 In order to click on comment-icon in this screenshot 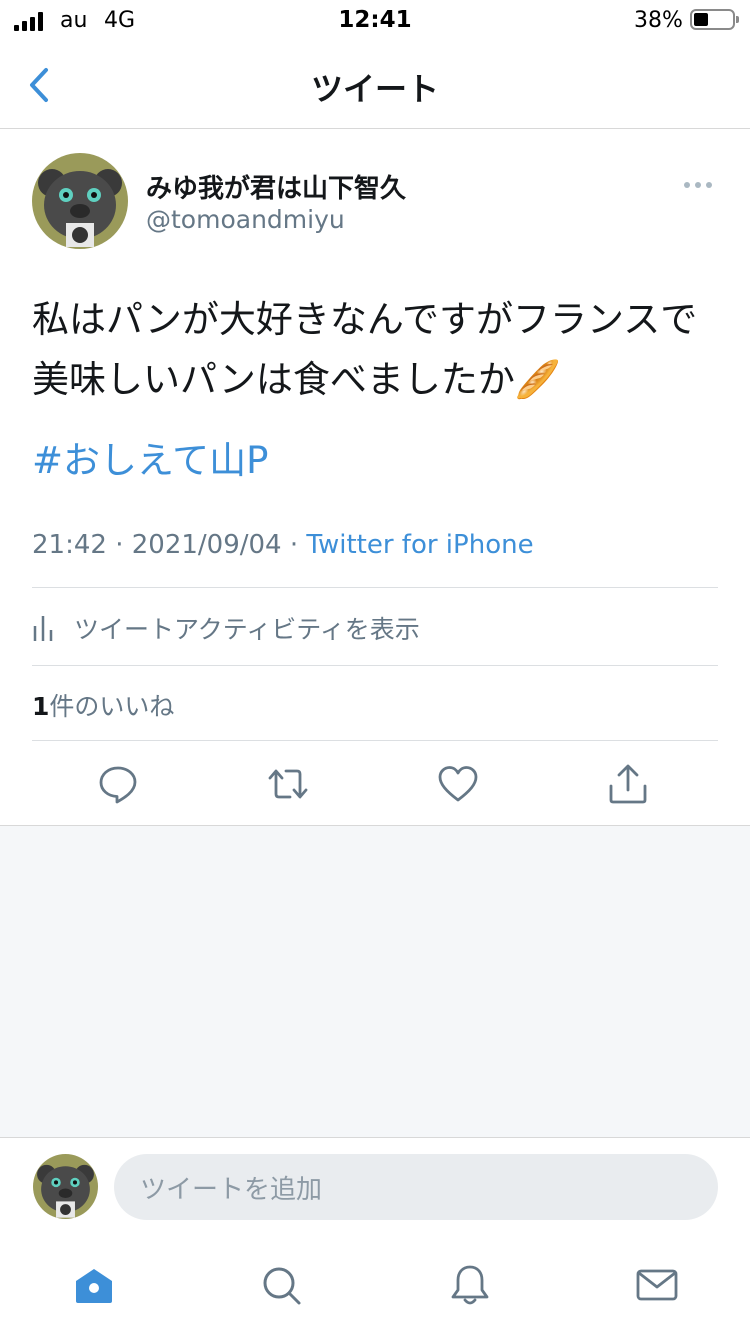, I will do `click(118, 785)`.